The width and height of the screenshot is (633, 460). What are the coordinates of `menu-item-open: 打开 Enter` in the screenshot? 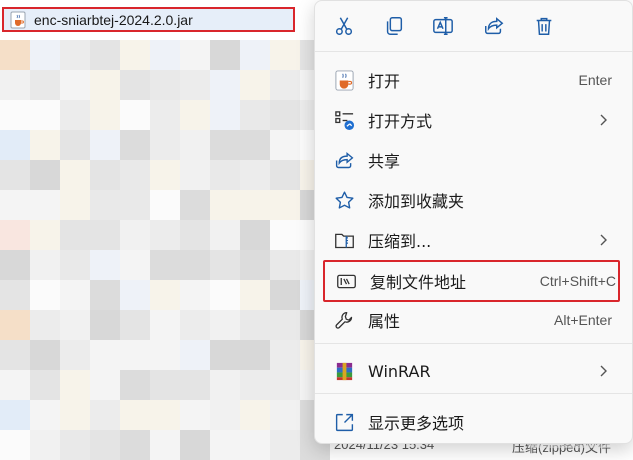 It's located at (473, 80).